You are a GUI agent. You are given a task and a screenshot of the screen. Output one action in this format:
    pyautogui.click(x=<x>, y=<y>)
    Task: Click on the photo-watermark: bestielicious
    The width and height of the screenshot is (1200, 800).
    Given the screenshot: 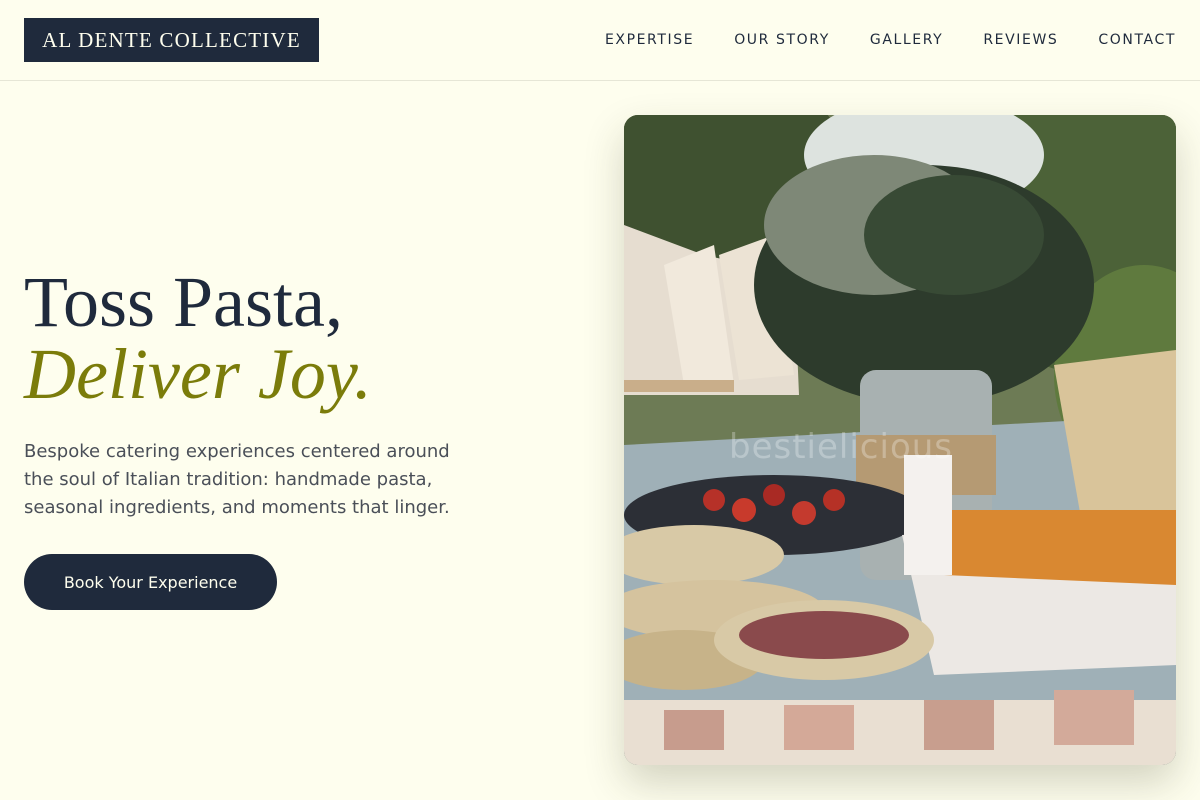 What is the action you would take?
    pyautogui.click(x=841, y=447)
    